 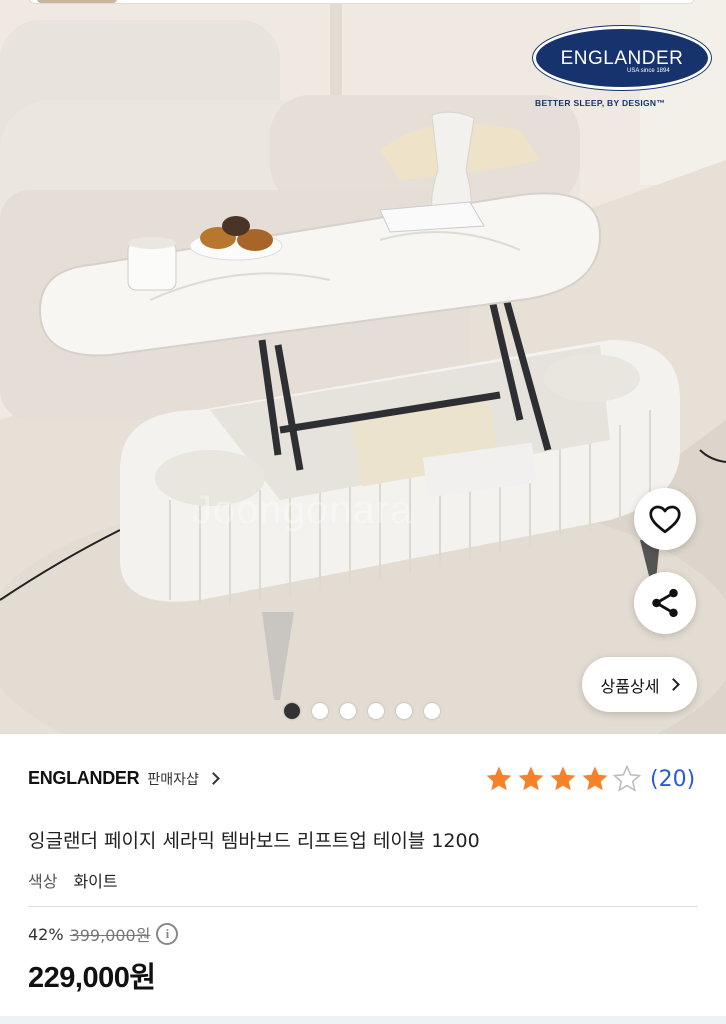 I want to click on product-detail-label: 상품상세, so click(x=630, y=686).